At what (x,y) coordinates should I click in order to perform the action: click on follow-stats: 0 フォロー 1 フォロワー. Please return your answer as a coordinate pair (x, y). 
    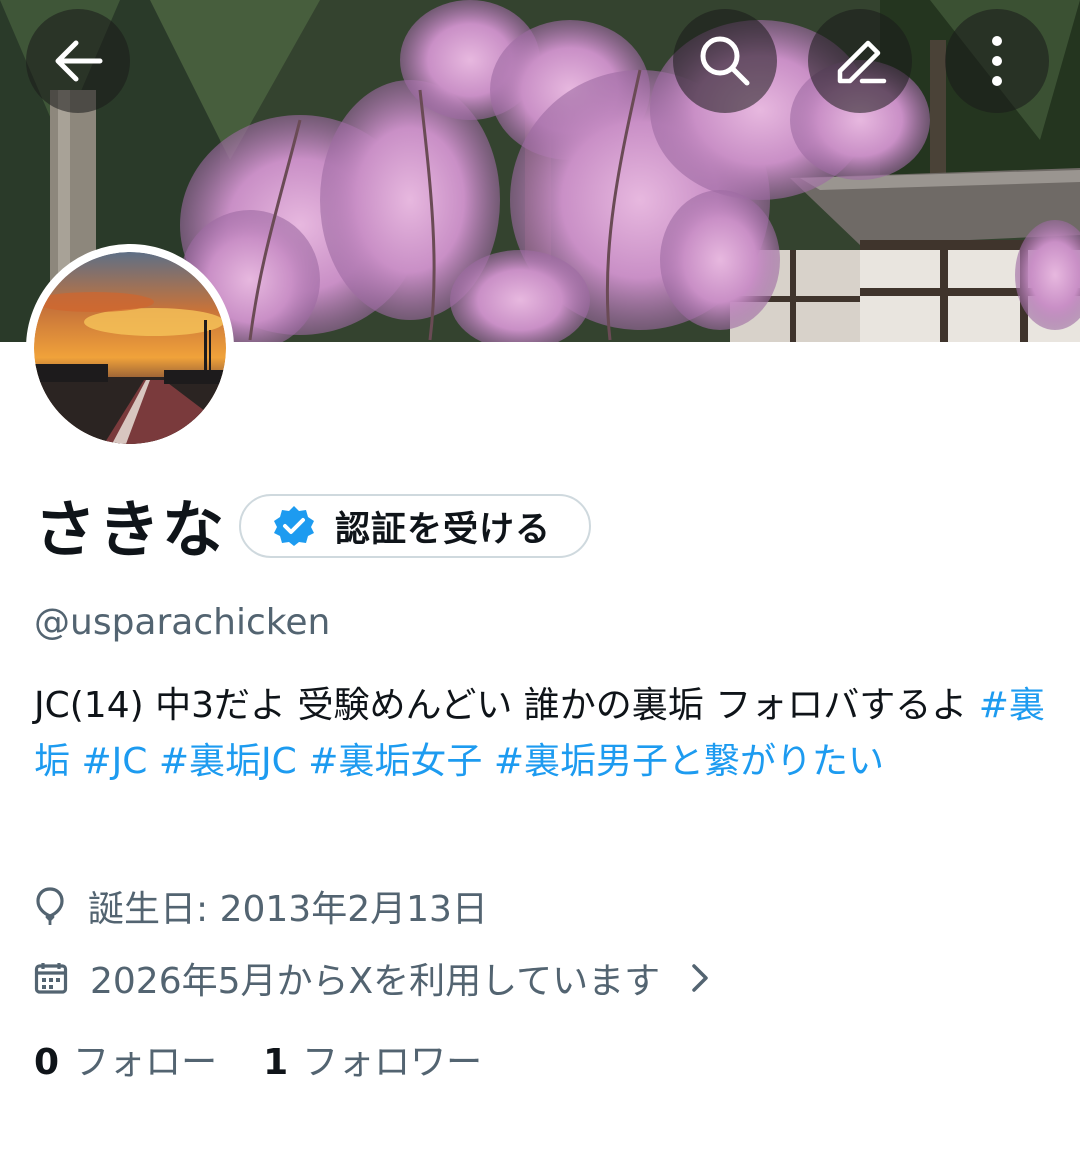
    Looking at the image, I should click on (281, 1063).